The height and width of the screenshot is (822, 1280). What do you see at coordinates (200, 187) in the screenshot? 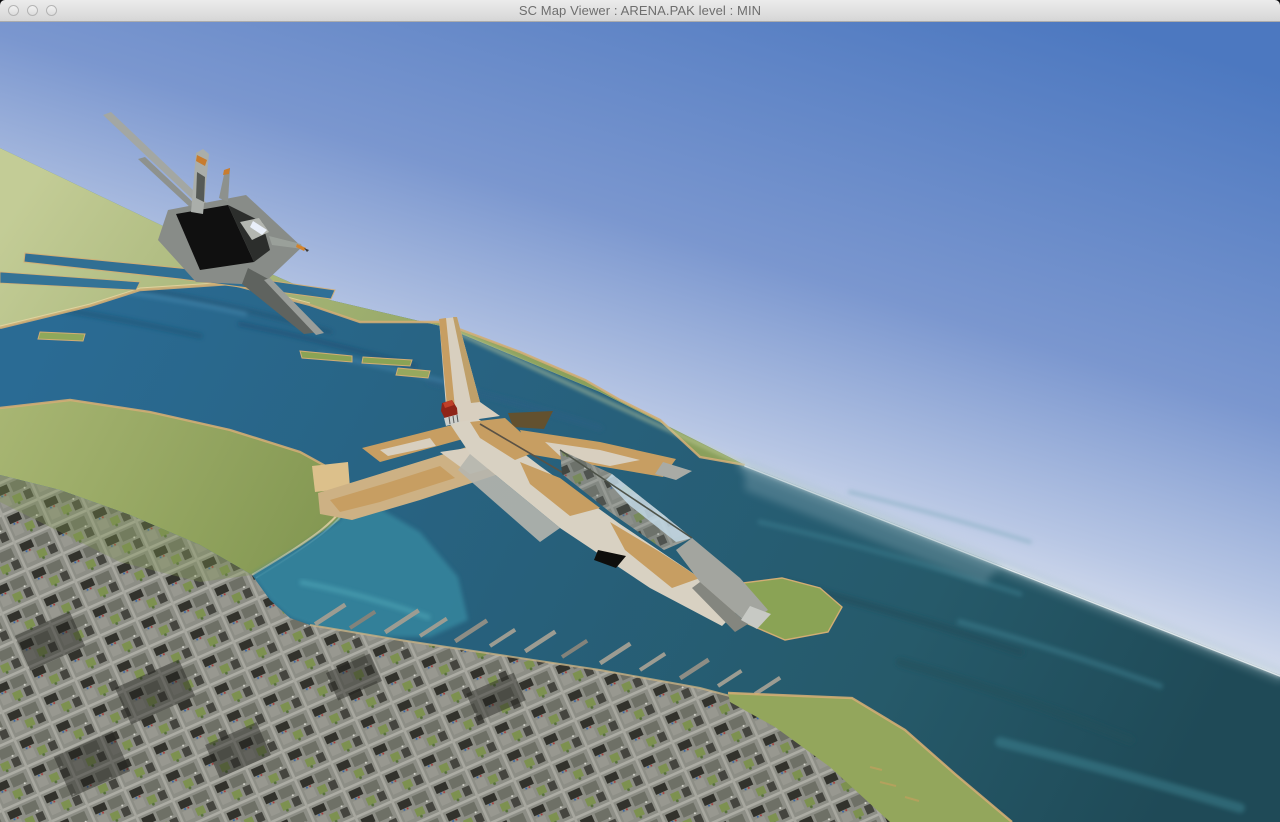
I see `fin-shade` at bounding box center [200, 187].